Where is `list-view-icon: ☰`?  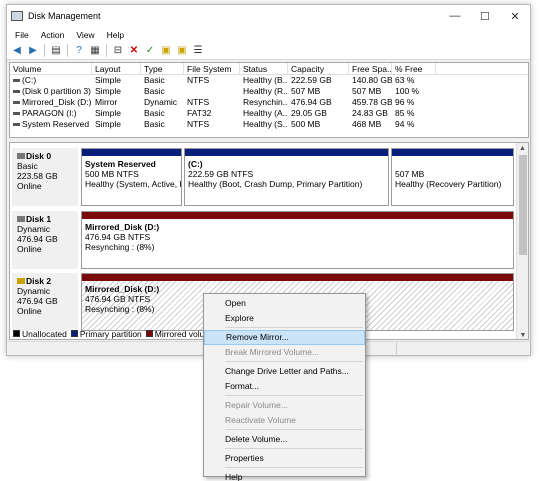
list-view-icon: ☰ is located at coordinates (198, 51).